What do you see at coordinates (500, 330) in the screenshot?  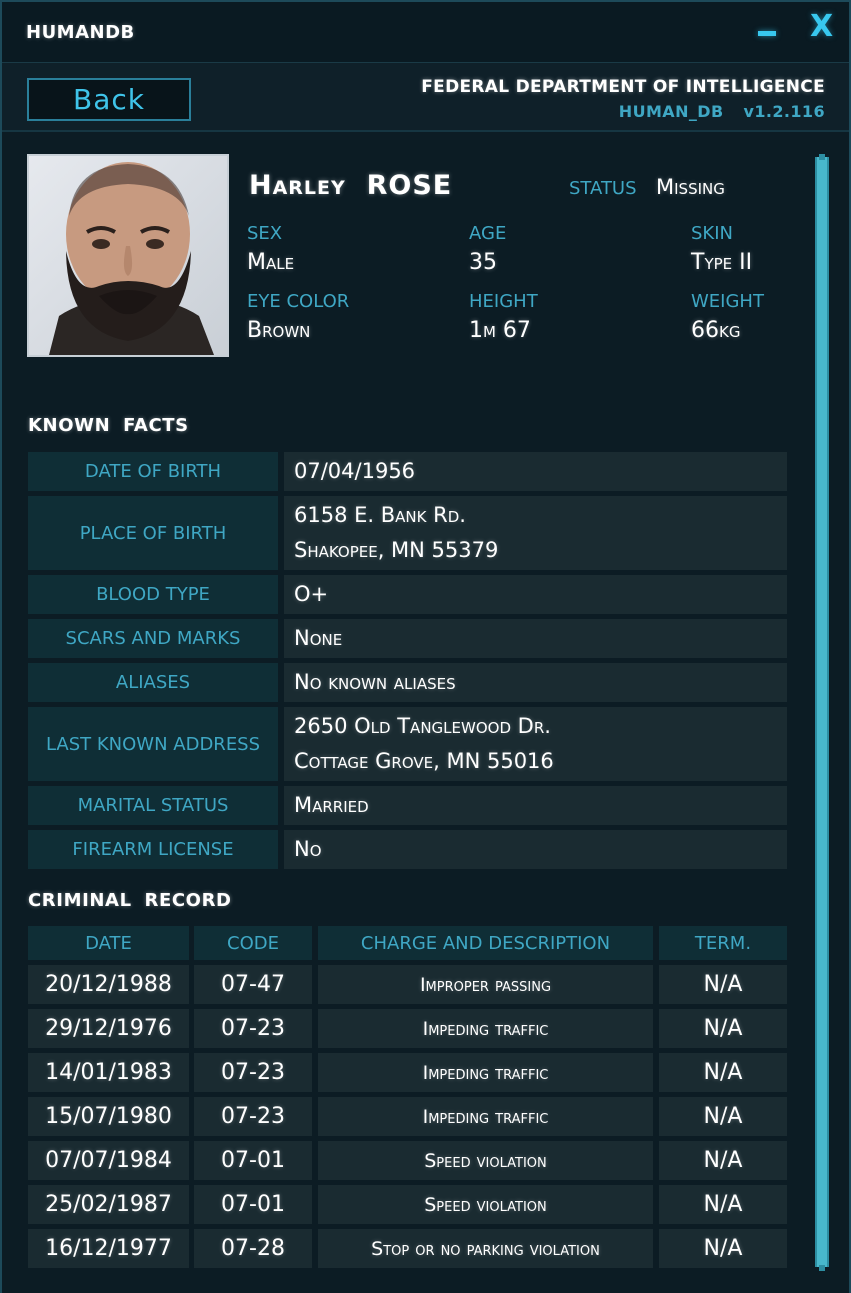 I see `height-value: 1m 67` at bounding box center [500, 330].